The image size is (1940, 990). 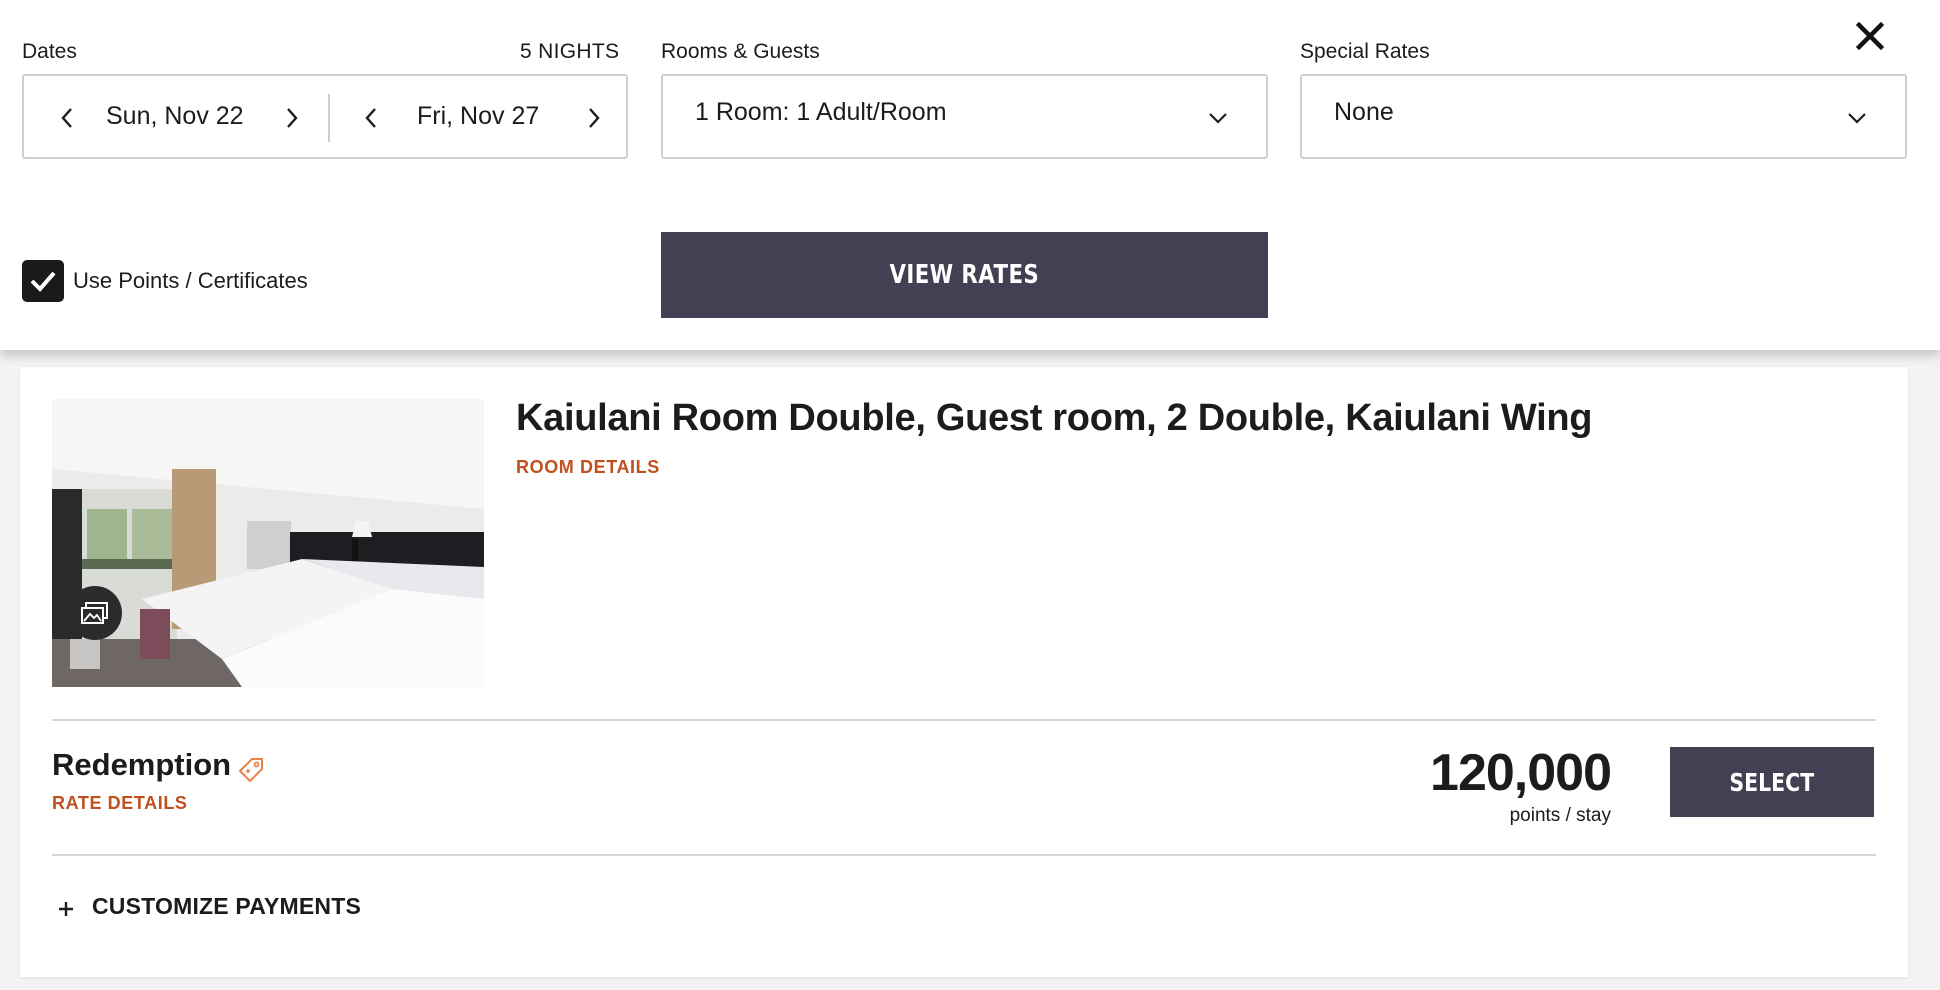 What do you see at coordinates (49, 51) in the screenshot?
I see `dates-label: Dates` at bounding box center [49, 51].